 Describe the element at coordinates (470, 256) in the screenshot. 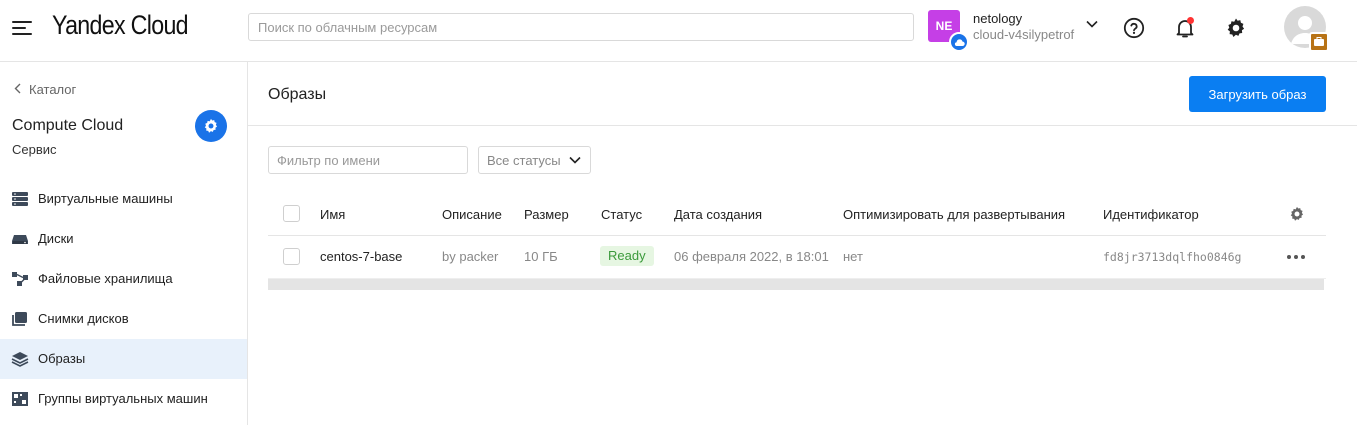

I see `cell-description: by packer` at that location.